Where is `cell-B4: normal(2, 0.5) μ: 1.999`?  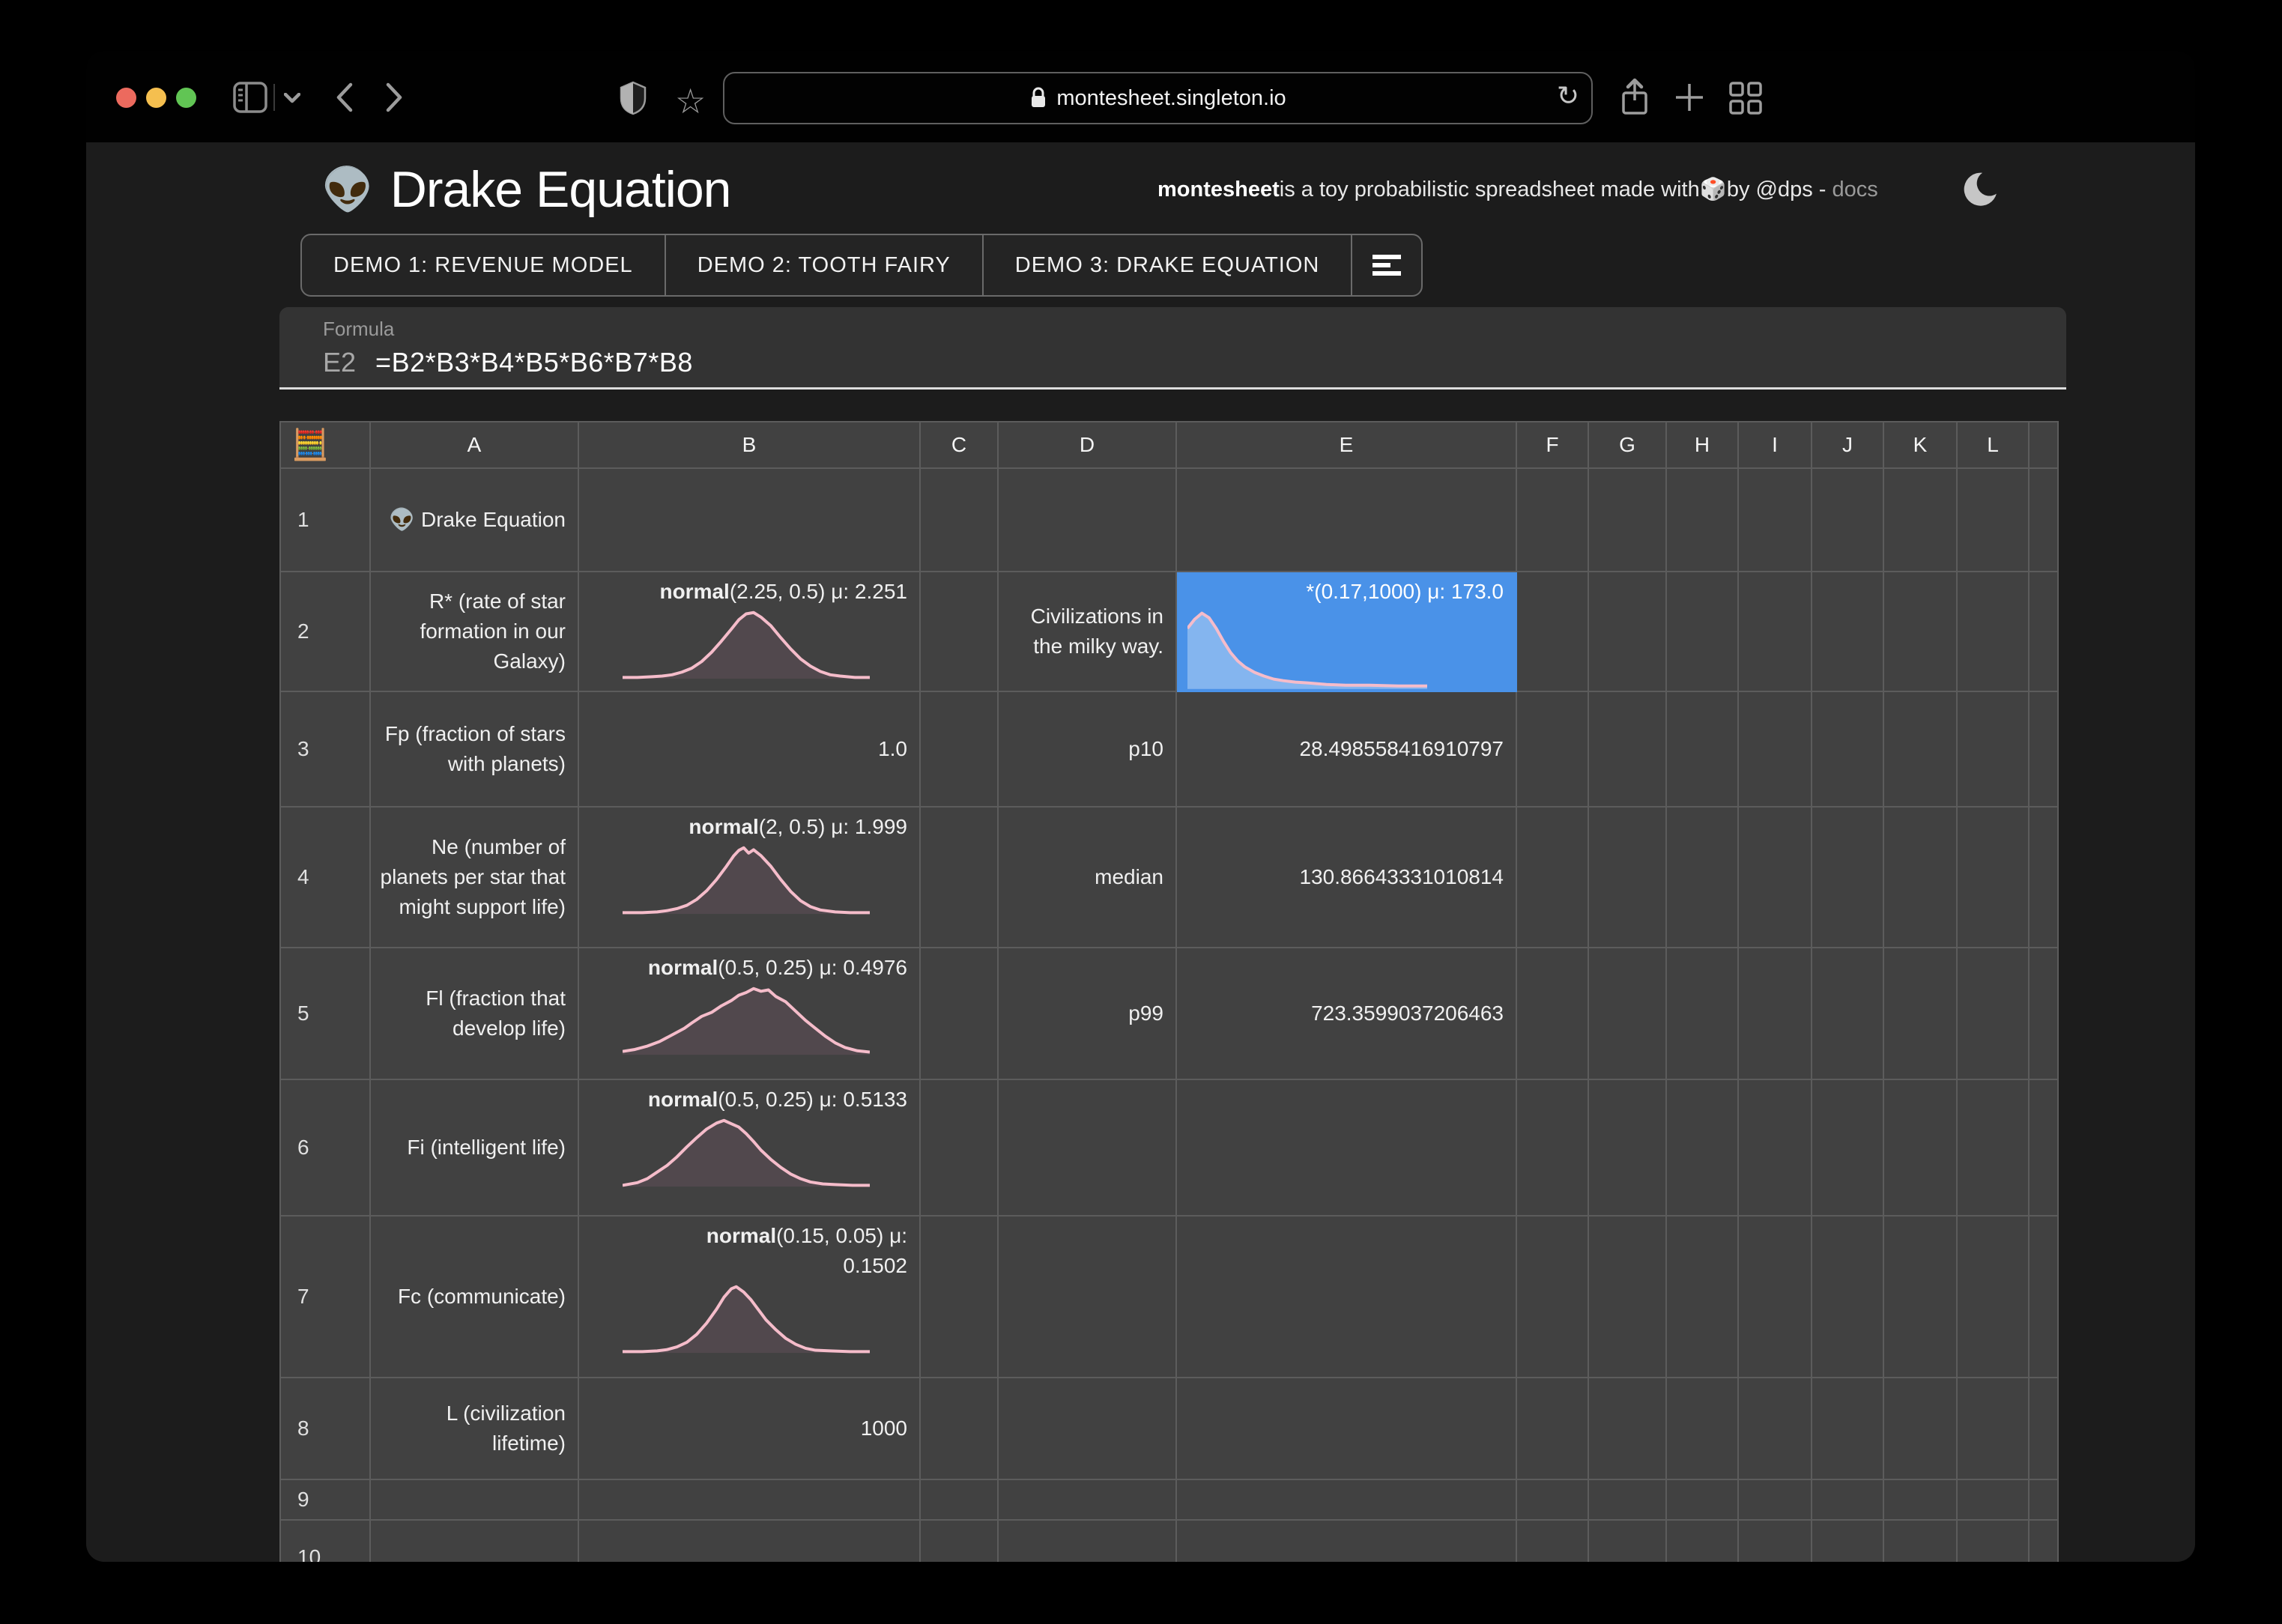
cell-B4: normal(2, 0.5) μ: 1.999 is located at coordinates (750, 878).